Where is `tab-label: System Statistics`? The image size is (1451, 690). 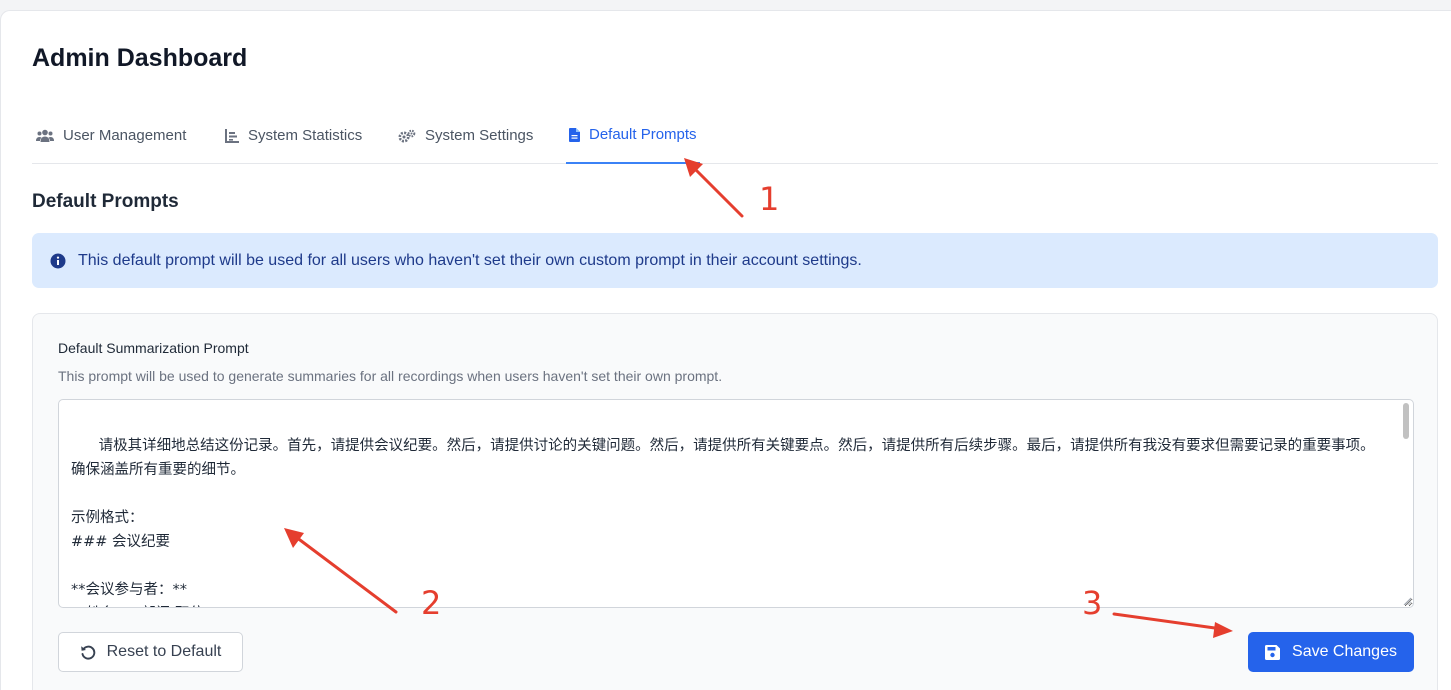
tab-label: System Statistics is located at coordinates (305, 135).